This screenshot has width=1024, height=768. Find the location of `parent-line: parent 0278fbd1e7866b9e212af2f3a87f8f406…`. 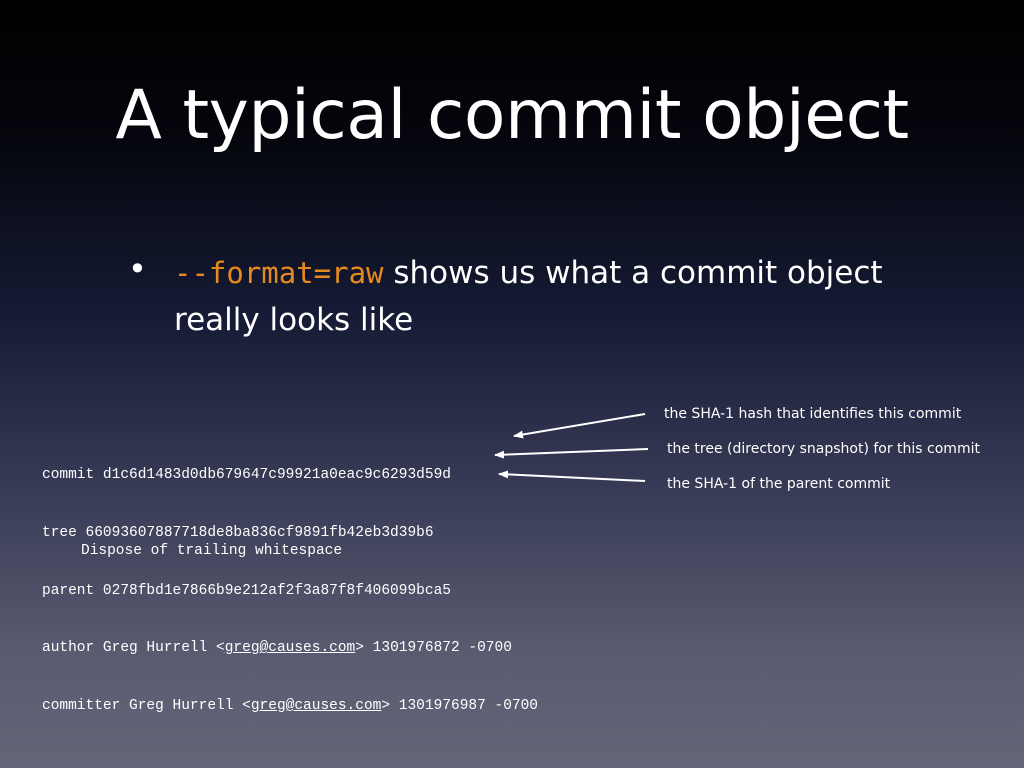

parent-line: parent 0278fbd1e7866b9e212af2f3a87f8f406… is located at coordinates (246, 590).